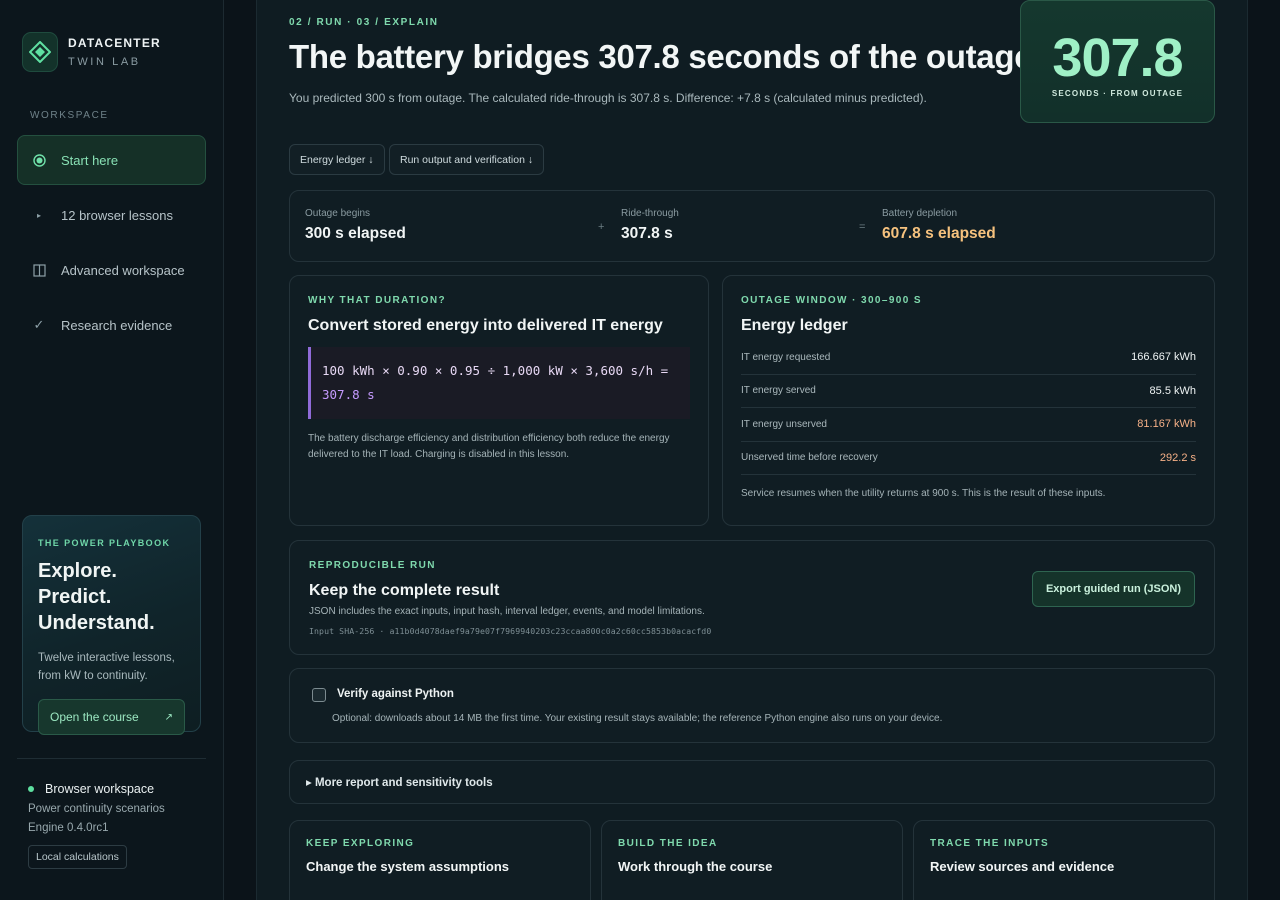 The height and width of the screenshot is (900, 1280). I want to click on promo-text-line: Twelve interactive lessons,, so click(106, 658).